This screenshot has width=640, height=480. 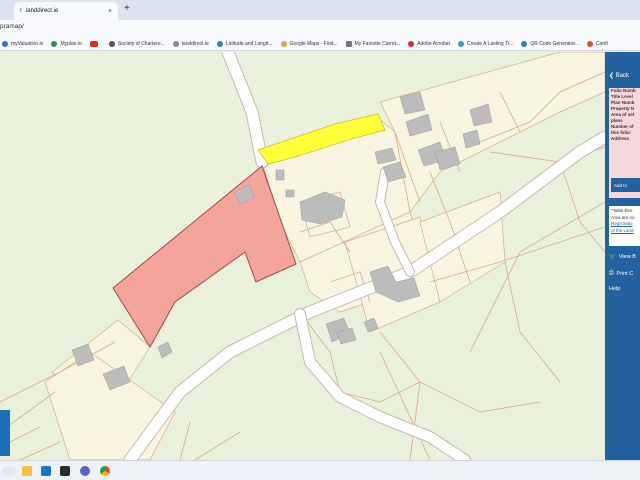 I want to click on print-button: ⎙ Print C, so click(x=621, y=273).